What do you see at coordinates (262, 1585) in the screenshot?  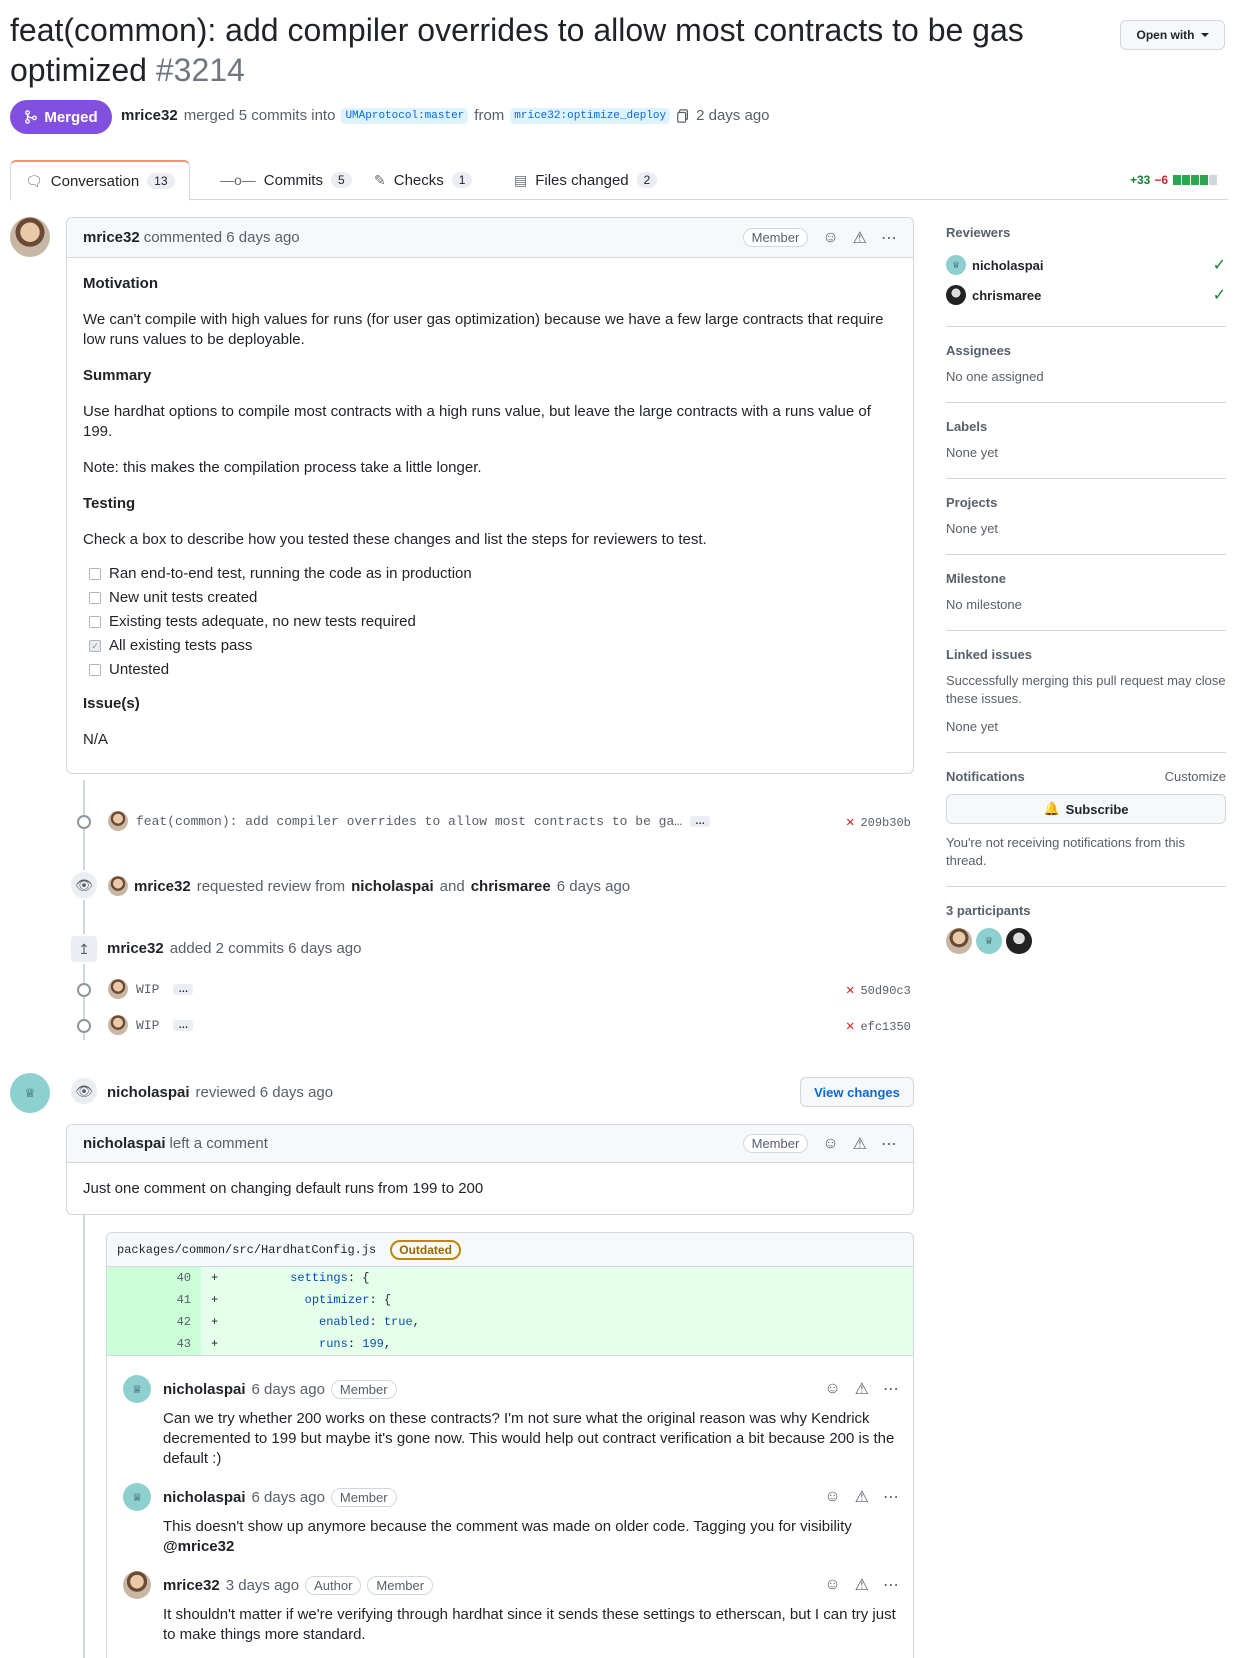 I see `comment-time: 3 days ago` at bounding box center [262, 1585].